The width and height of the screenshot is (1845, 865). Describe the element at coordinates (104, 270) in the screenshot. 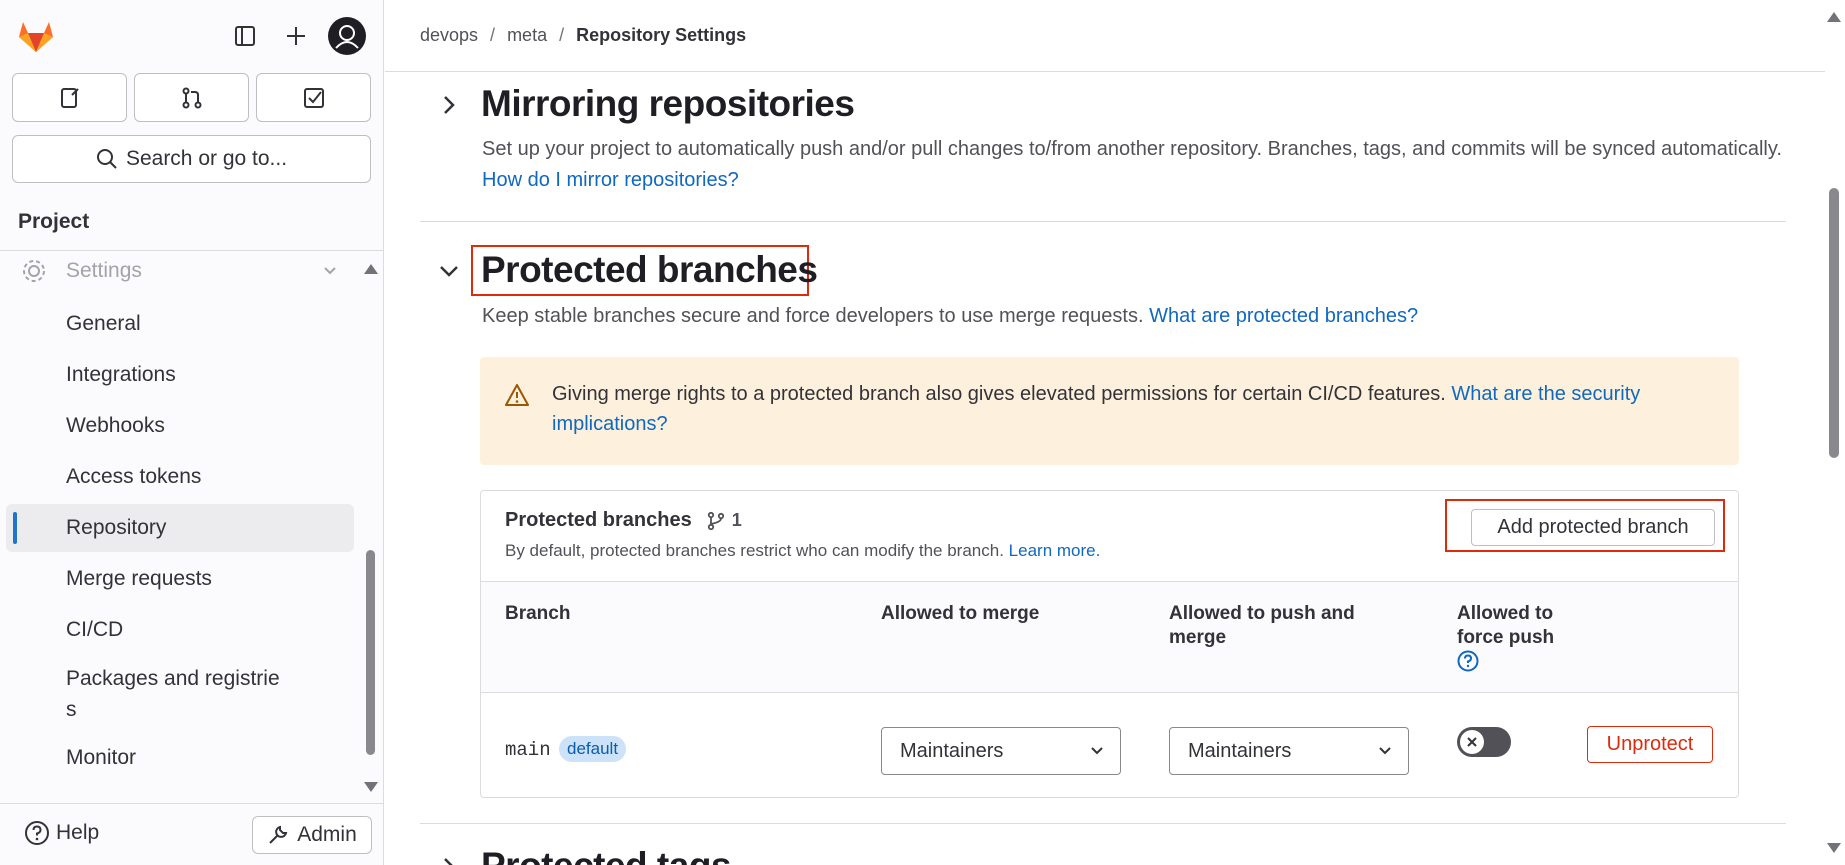

I see `sidebar-item-label: Settings` at that location.